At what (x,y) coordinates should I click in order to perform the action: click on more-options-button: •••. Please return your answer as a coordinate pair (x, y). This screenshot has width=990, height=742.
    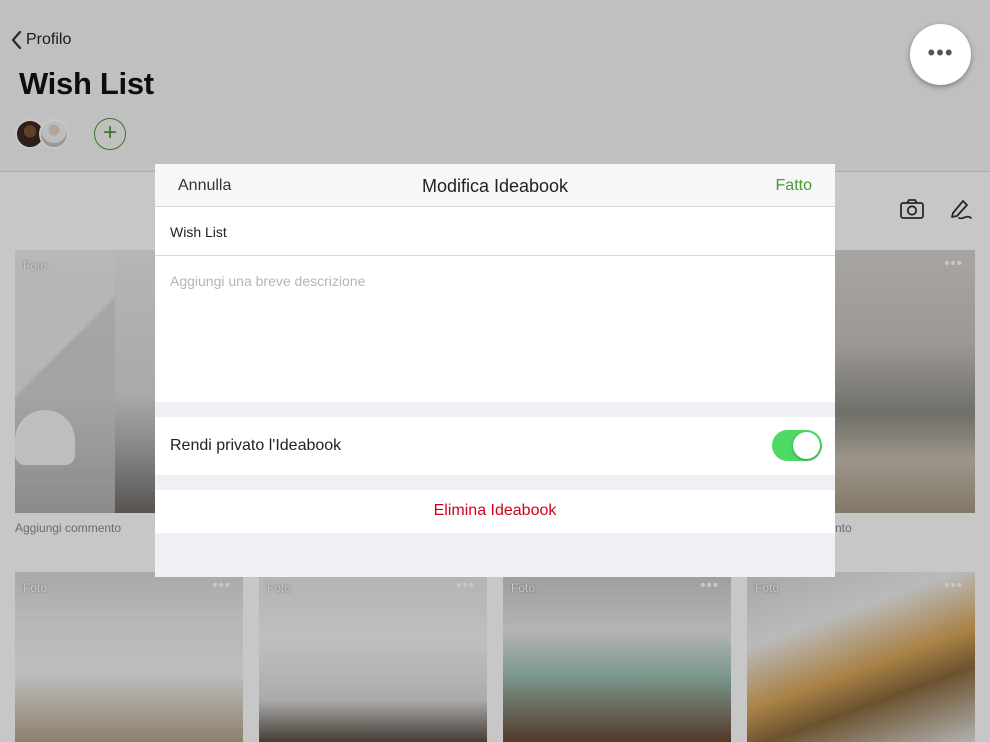
    Looking at the image, I should click on (940, 54).